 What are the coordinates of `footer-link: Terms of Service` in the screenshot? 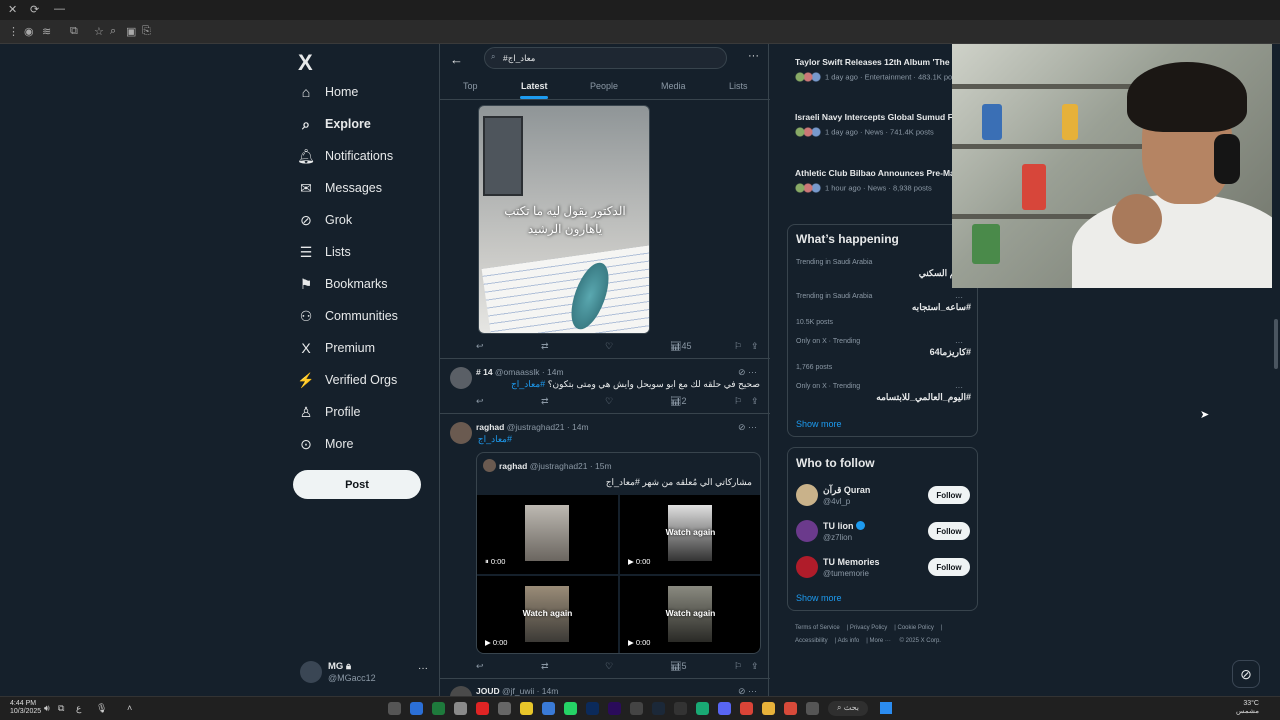 It's located at (817, 628).